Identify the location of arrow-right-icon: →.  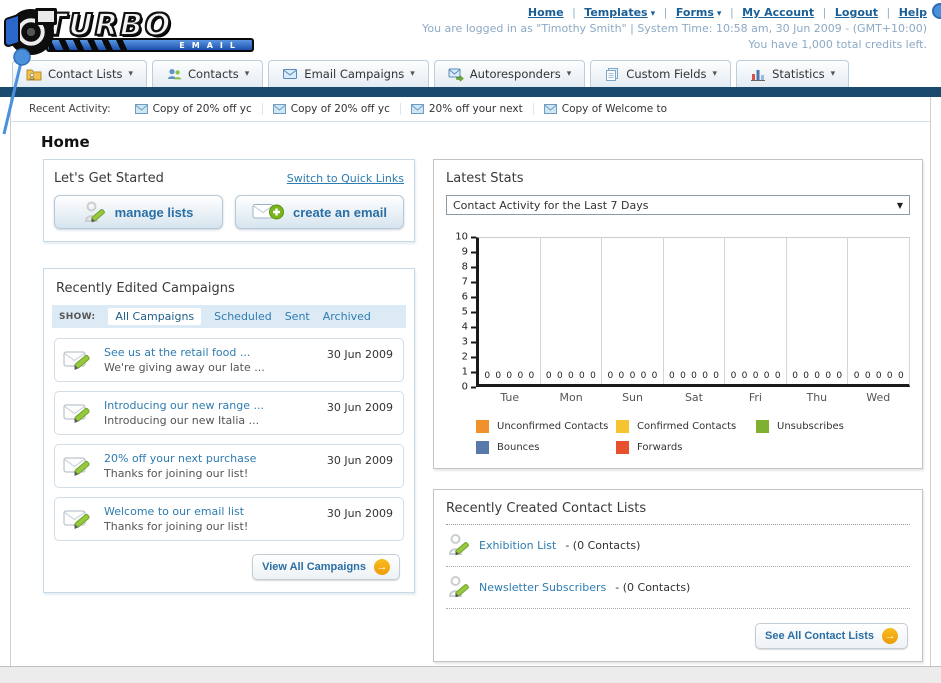
(890, 636).